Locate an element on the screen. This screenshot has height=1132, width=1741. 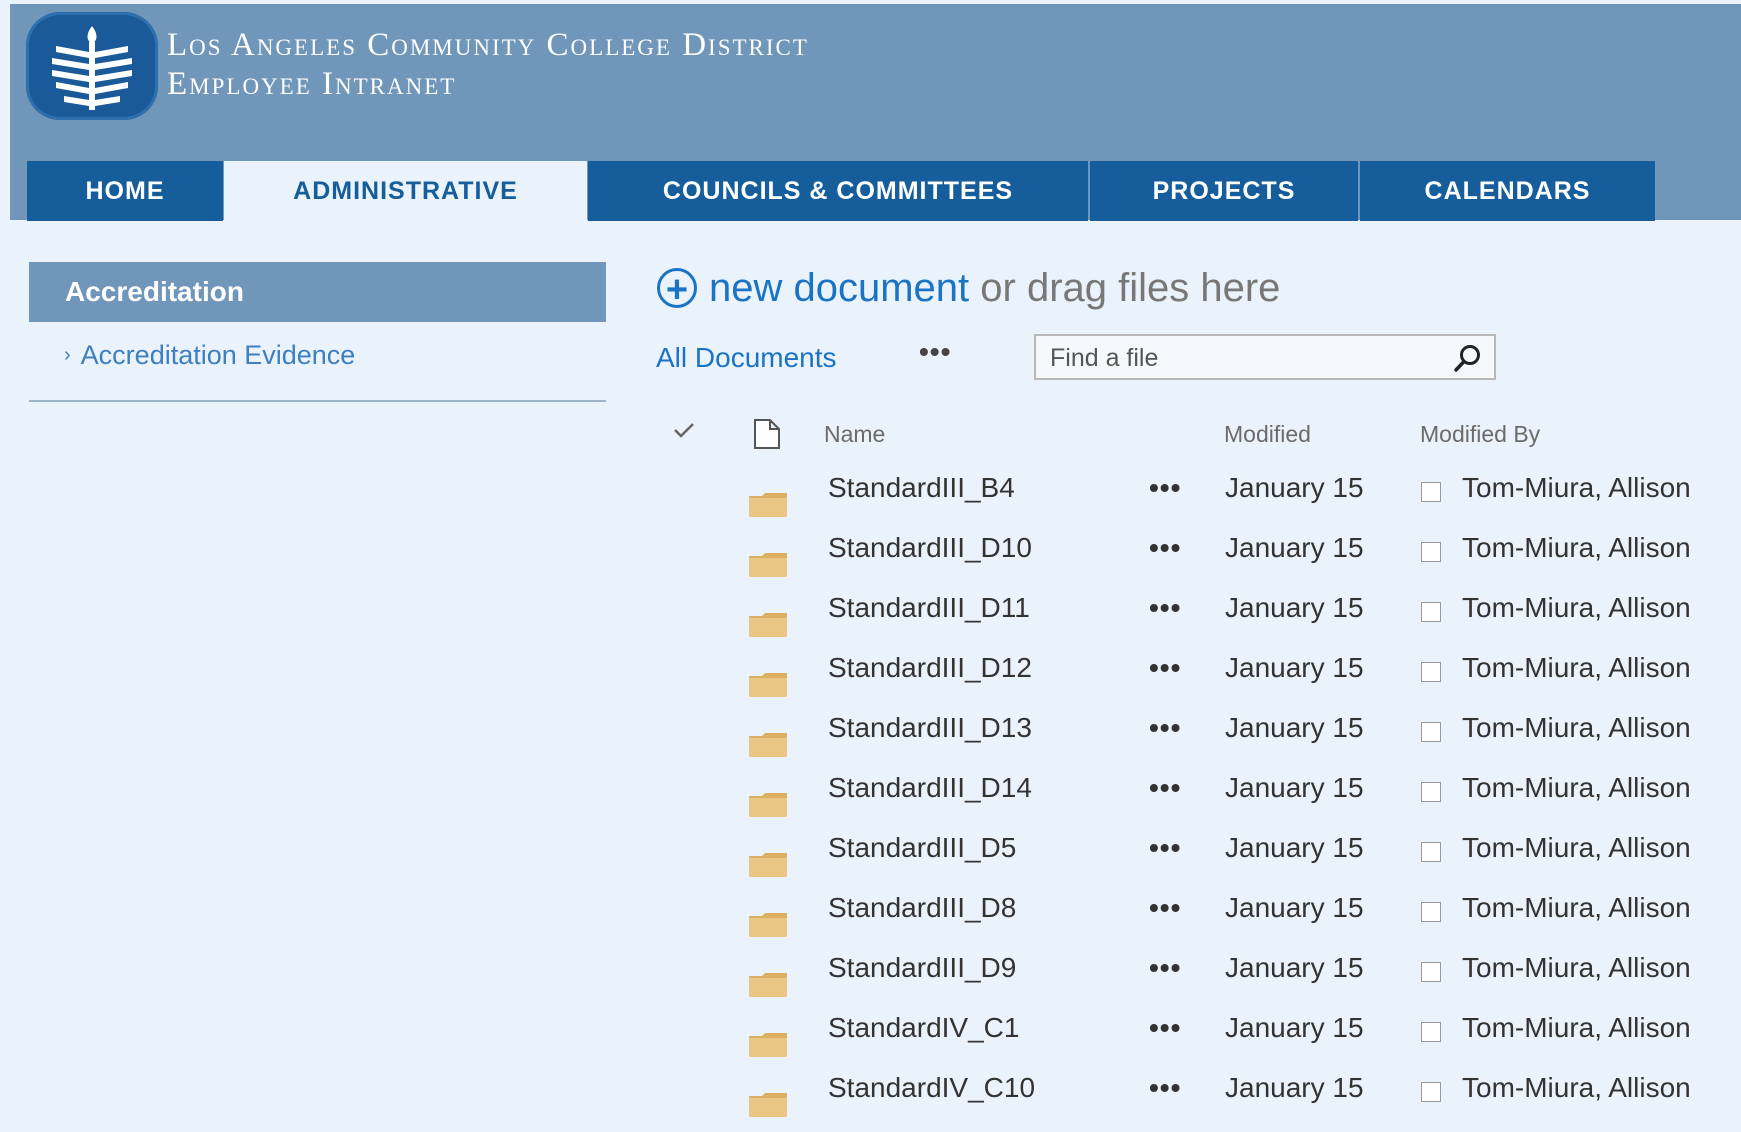
chevron-right-icon: › is located at coordinates (67, 355).